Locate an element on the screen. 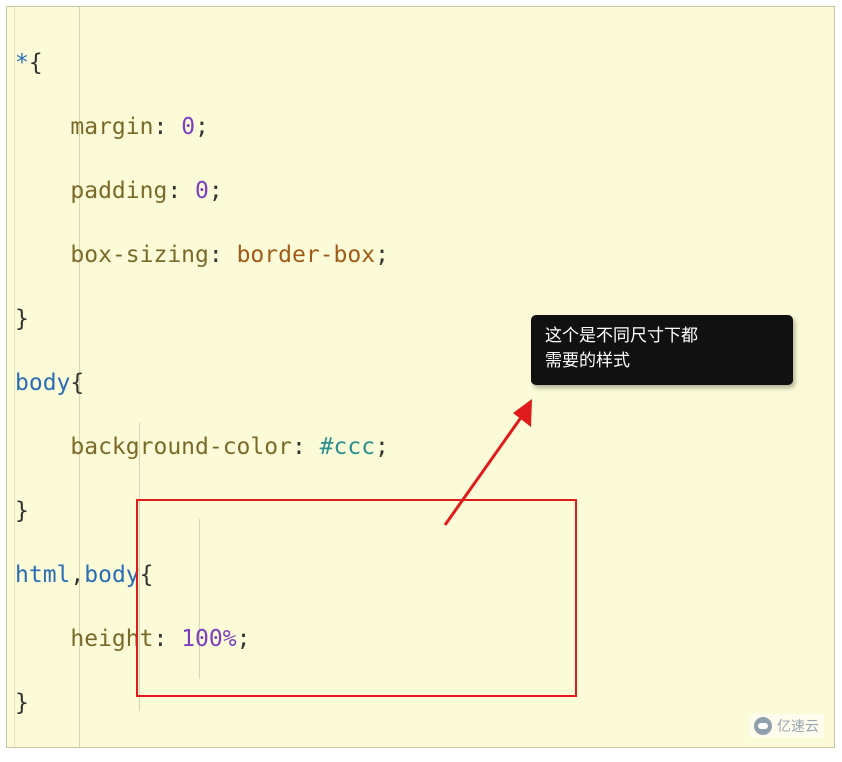 The height and width of the screenshot is (762, 842). code-line-2: margin: 0; is located at coordinates (139, 127).